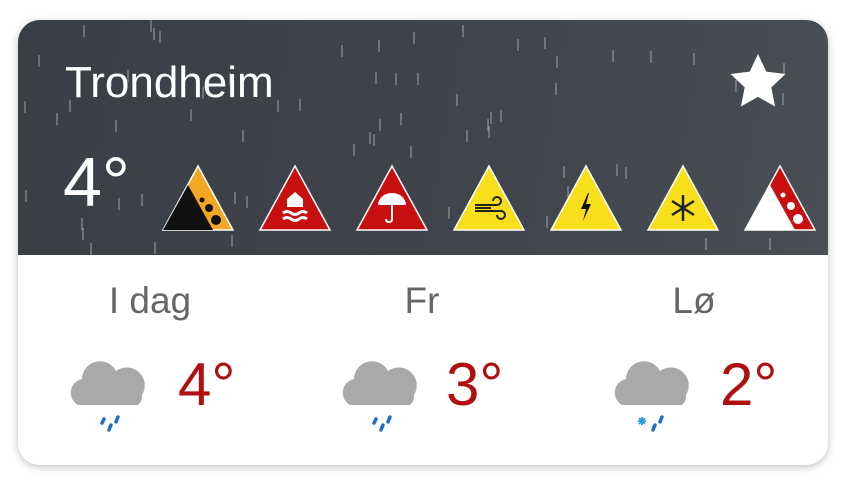 The width and height of the screenshot is (846, 498). Describe the element at coordinates (758, 82) in the screenshot. I see `star-icon` at that location.